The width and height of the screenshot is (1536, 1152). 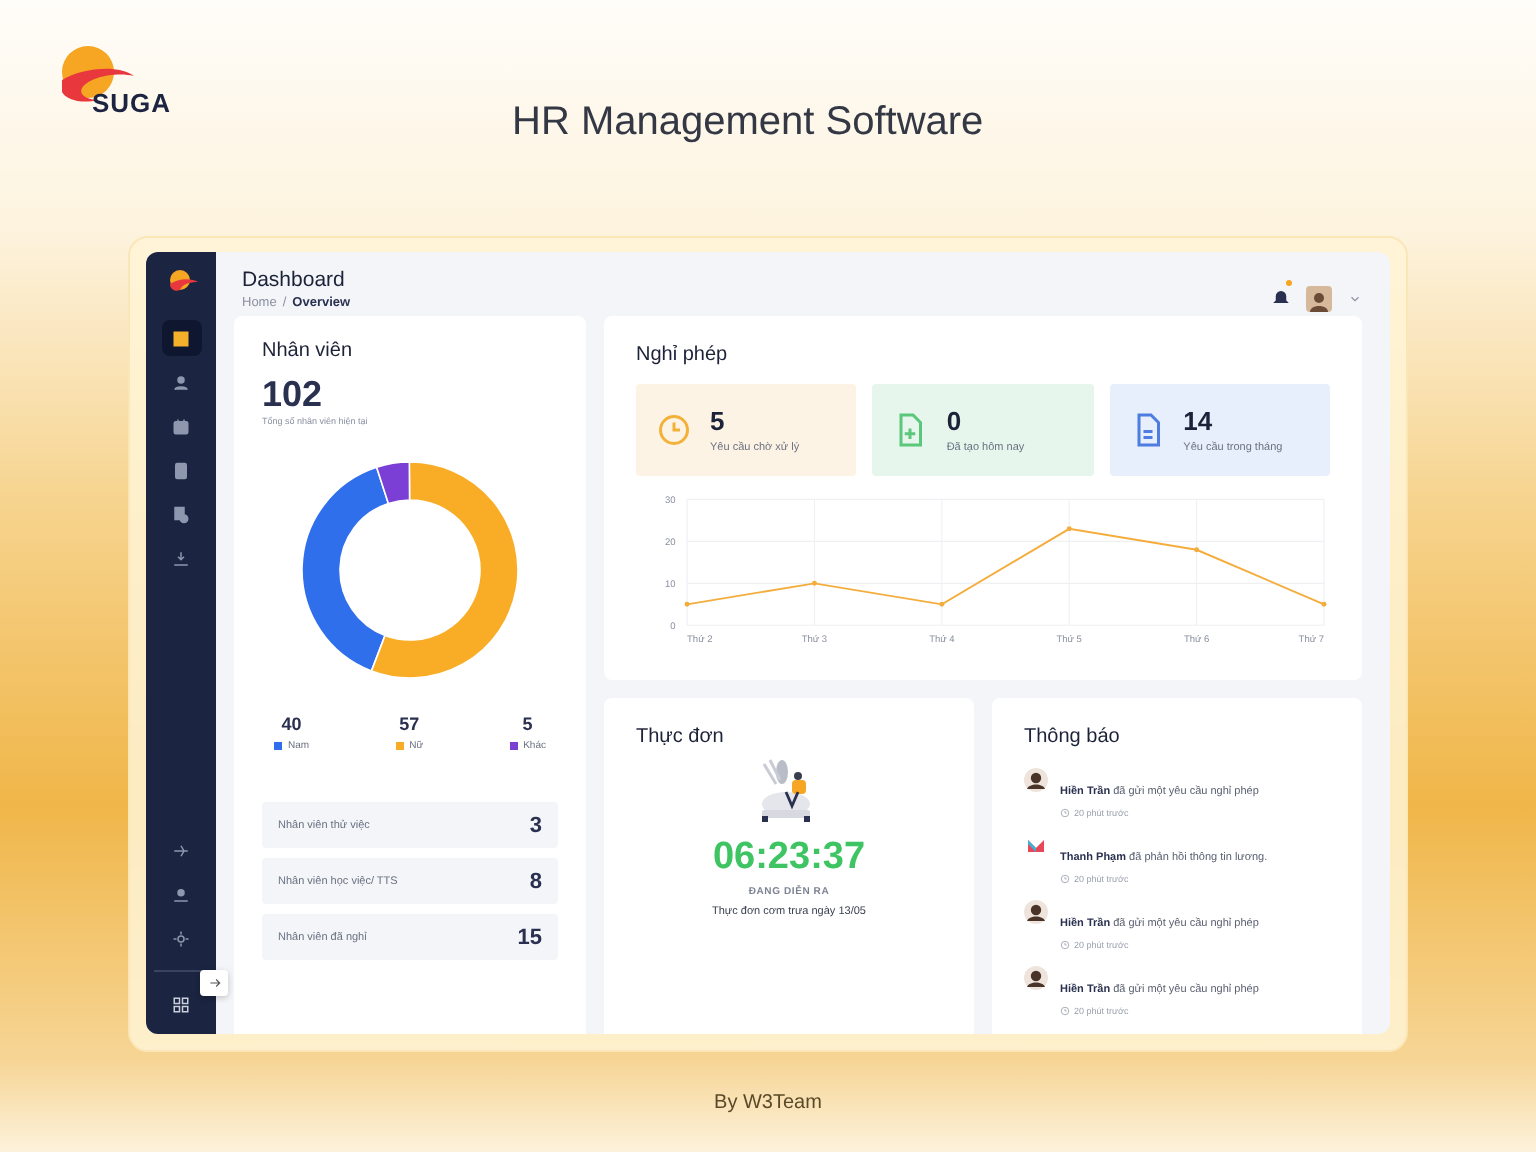 I want to click on stat-value: 14, so click(x=1199, y=421).